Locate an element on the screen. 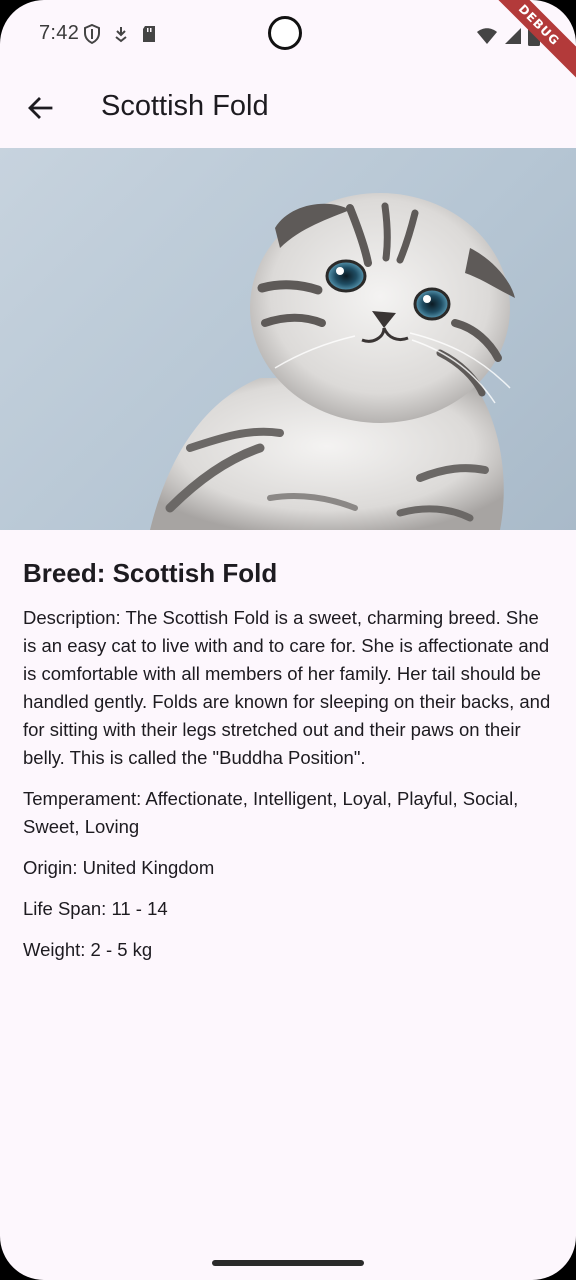  app-bar: Scottish Fold is located at coordinates (288, 110).